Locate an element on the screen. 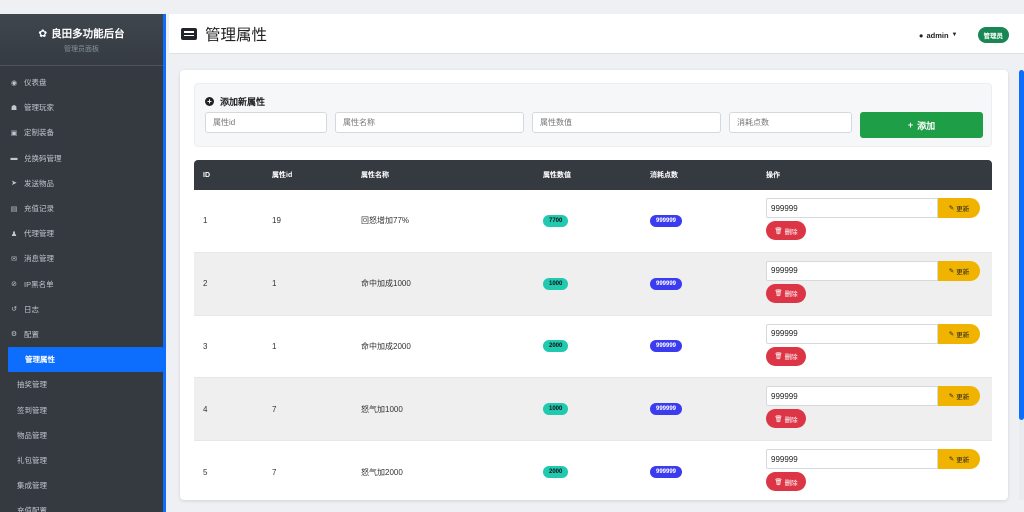 Image resolution: width=1024 pixels, height=512 pixels. sidebar-subitem: 抽奖管理 is located at coordinates (81, 384).